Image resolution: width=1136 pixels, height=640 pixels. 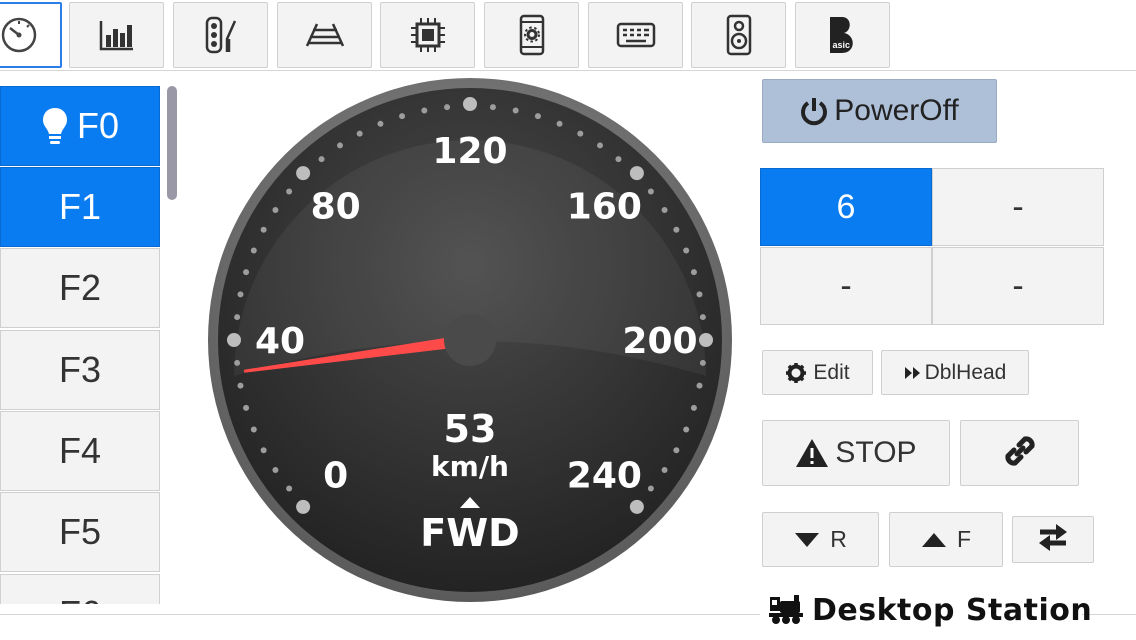 I want to click on loco-slot-value: 6, so click(x=846, y=206).